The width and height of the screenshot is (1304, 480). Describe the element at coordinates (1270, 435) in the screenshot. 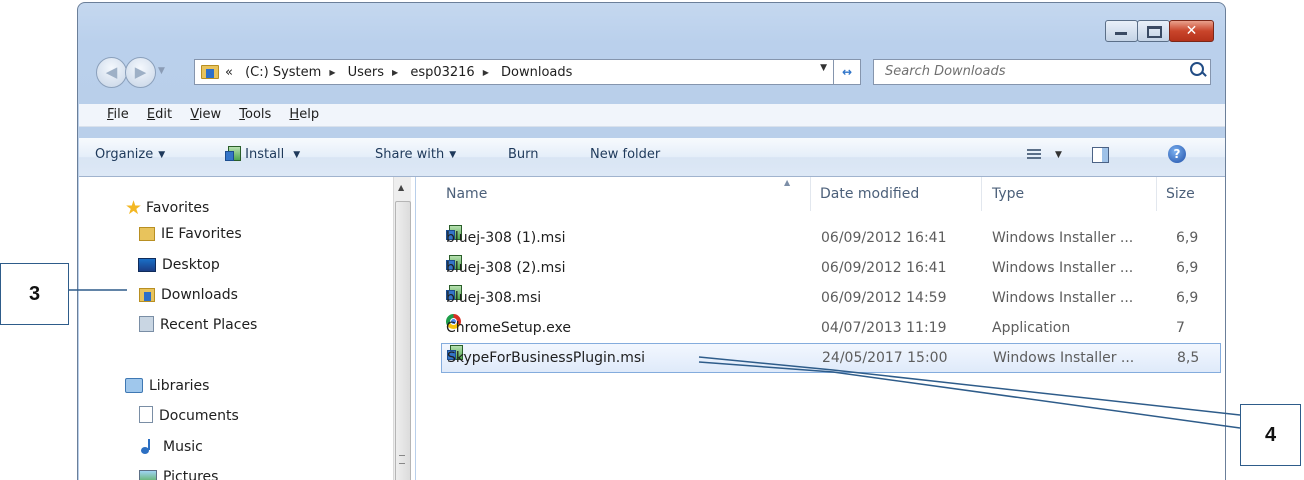

I see `callout-4: 4` at that location.